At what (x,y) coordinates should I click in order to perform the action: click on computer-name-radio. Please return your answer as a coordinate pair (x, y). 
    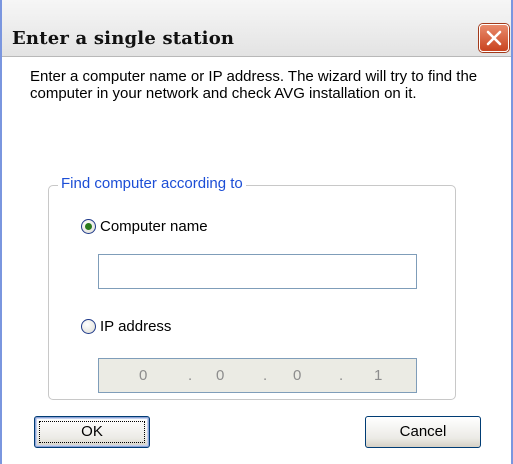
    Looking at the image, I should click on (88, 226).